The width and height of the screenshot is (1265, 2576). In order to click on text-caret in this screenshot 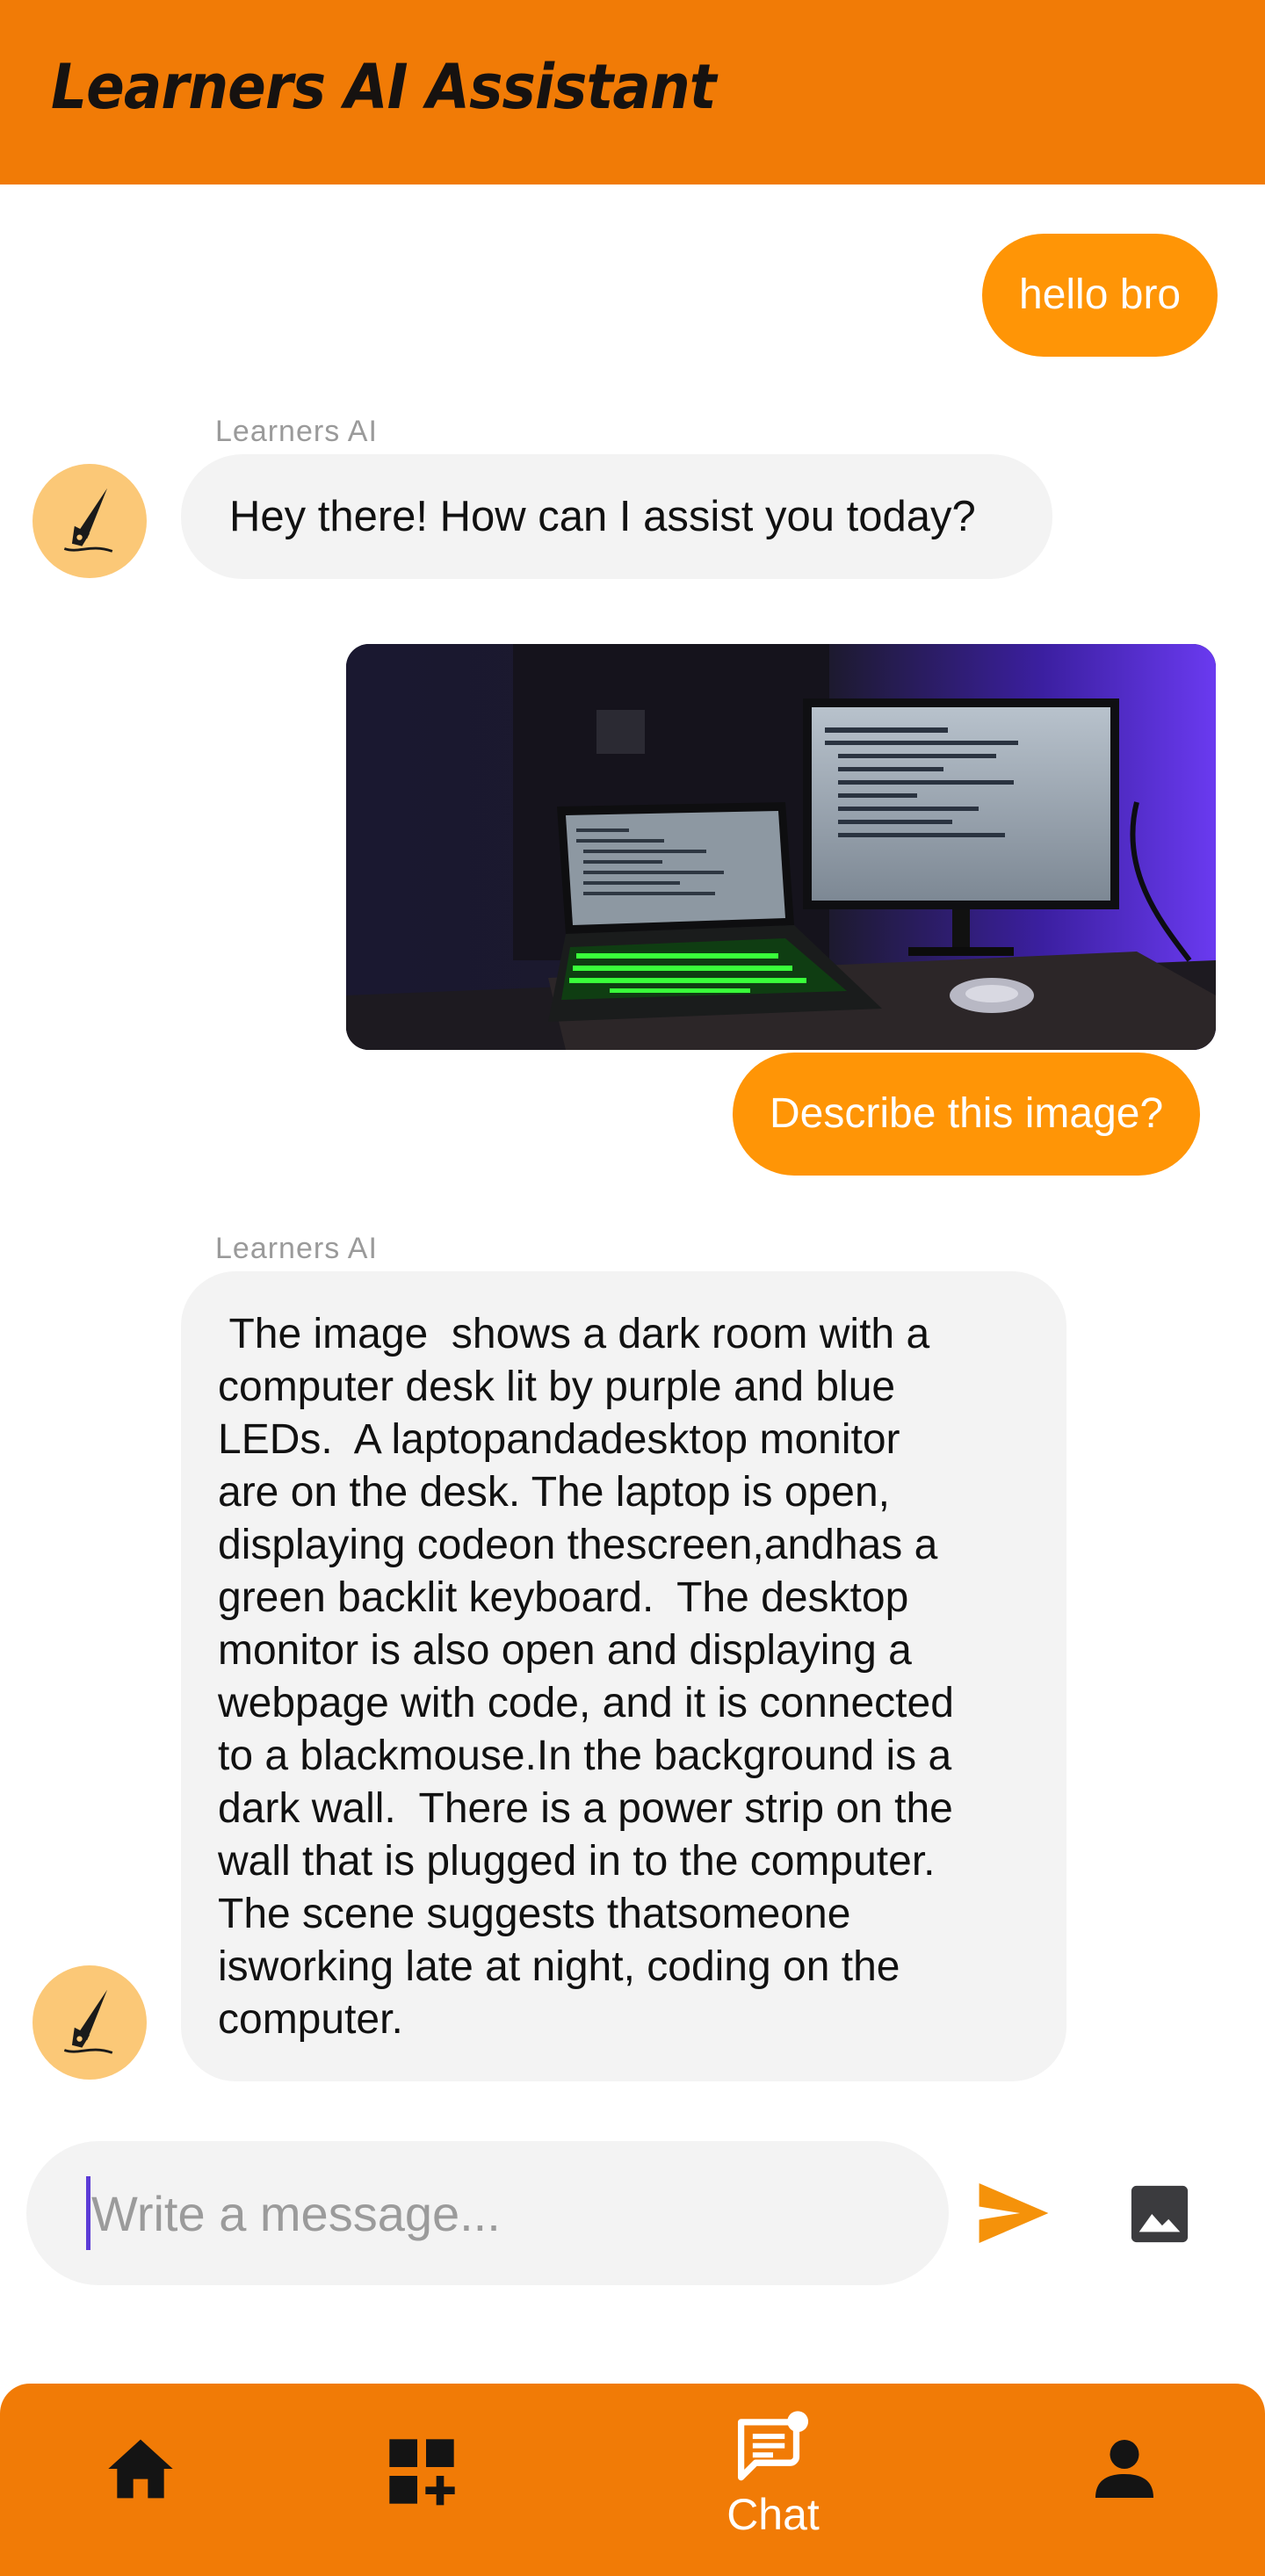, I will do `click(88, 2213)`.